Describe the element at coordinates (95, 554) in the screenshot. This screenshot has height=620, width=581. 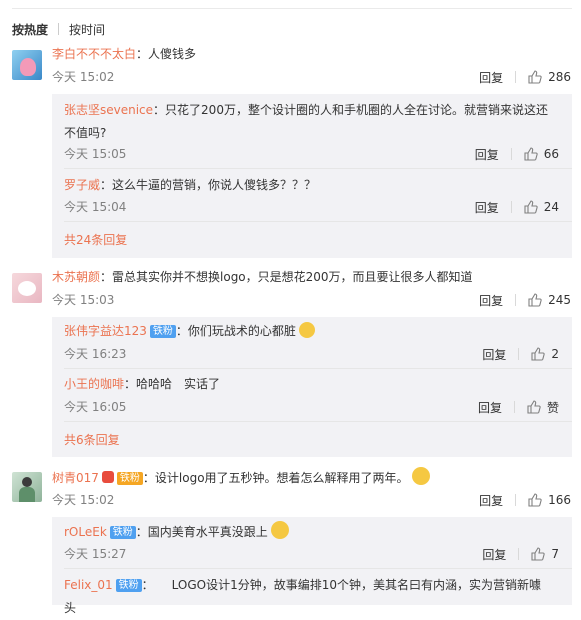
I see `reply-time: 今天 15:27` at that location.